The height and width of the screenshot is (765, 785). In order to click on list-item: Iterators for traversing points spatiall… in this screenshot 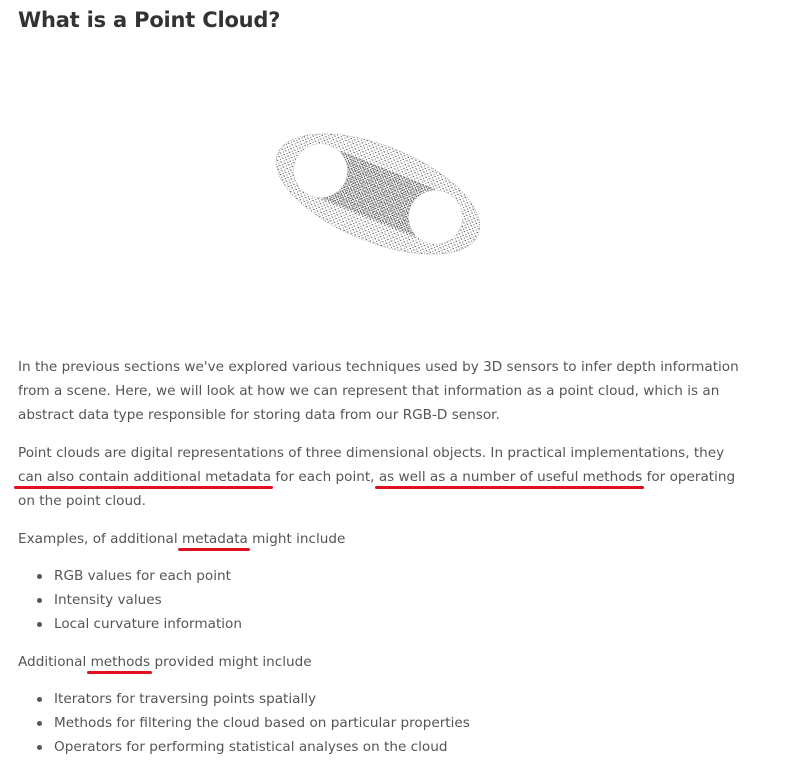, I will do `click(244, 699)`.